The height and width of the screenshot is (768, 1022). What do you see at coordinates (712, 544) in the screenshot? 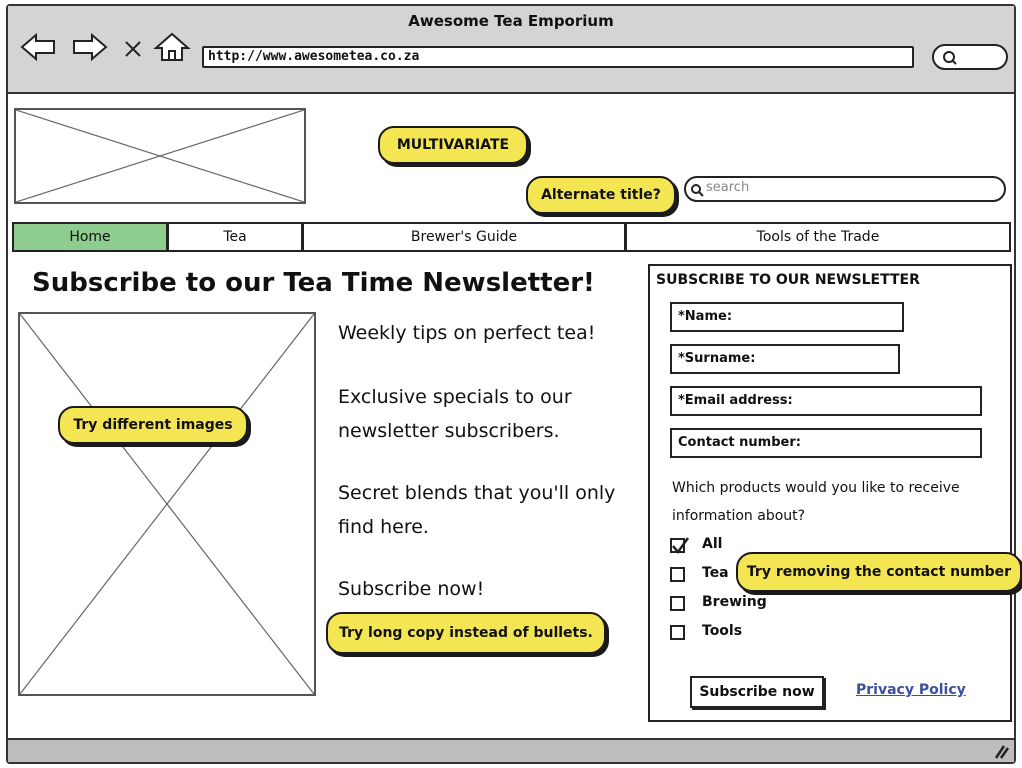
I see `checkbox-label-all: All` at bounding box center [712, 544].